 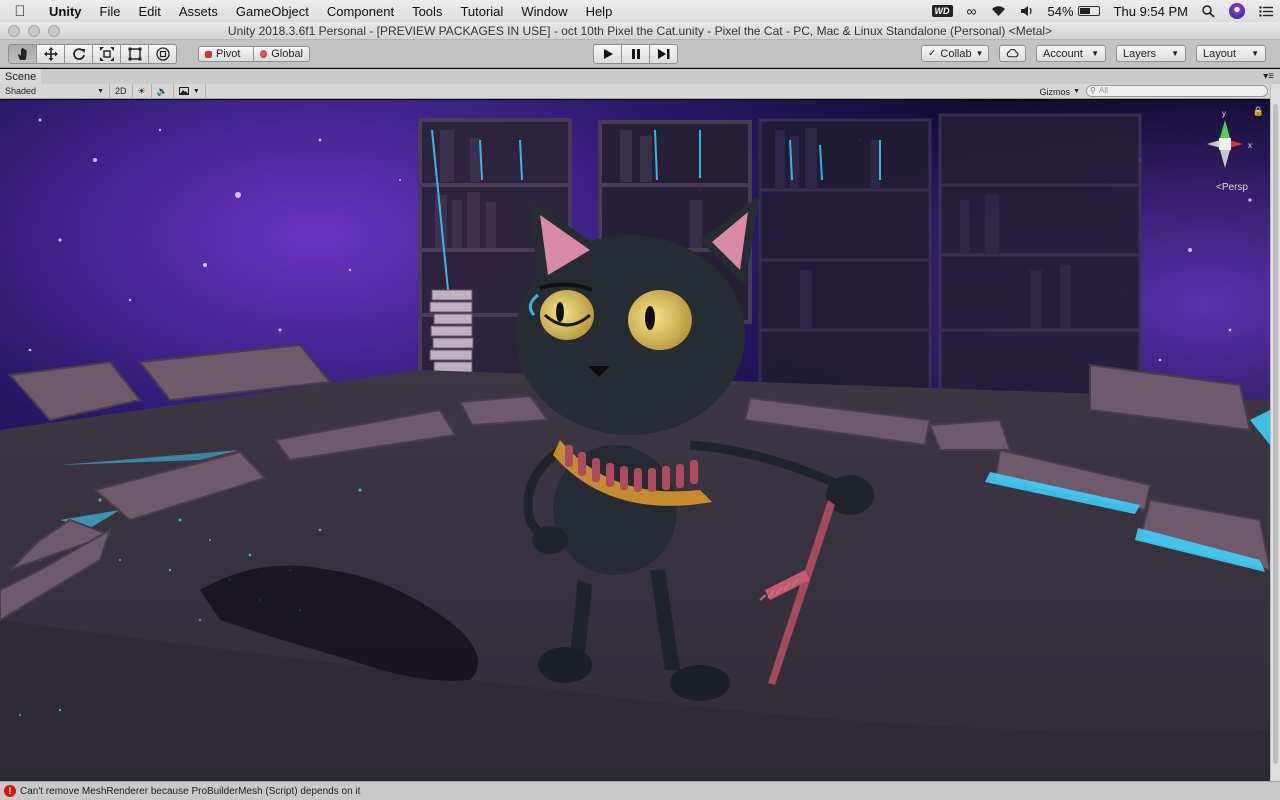 I want to click on scene-orientation-gizmo: y x, so click(x=1225, y=149).